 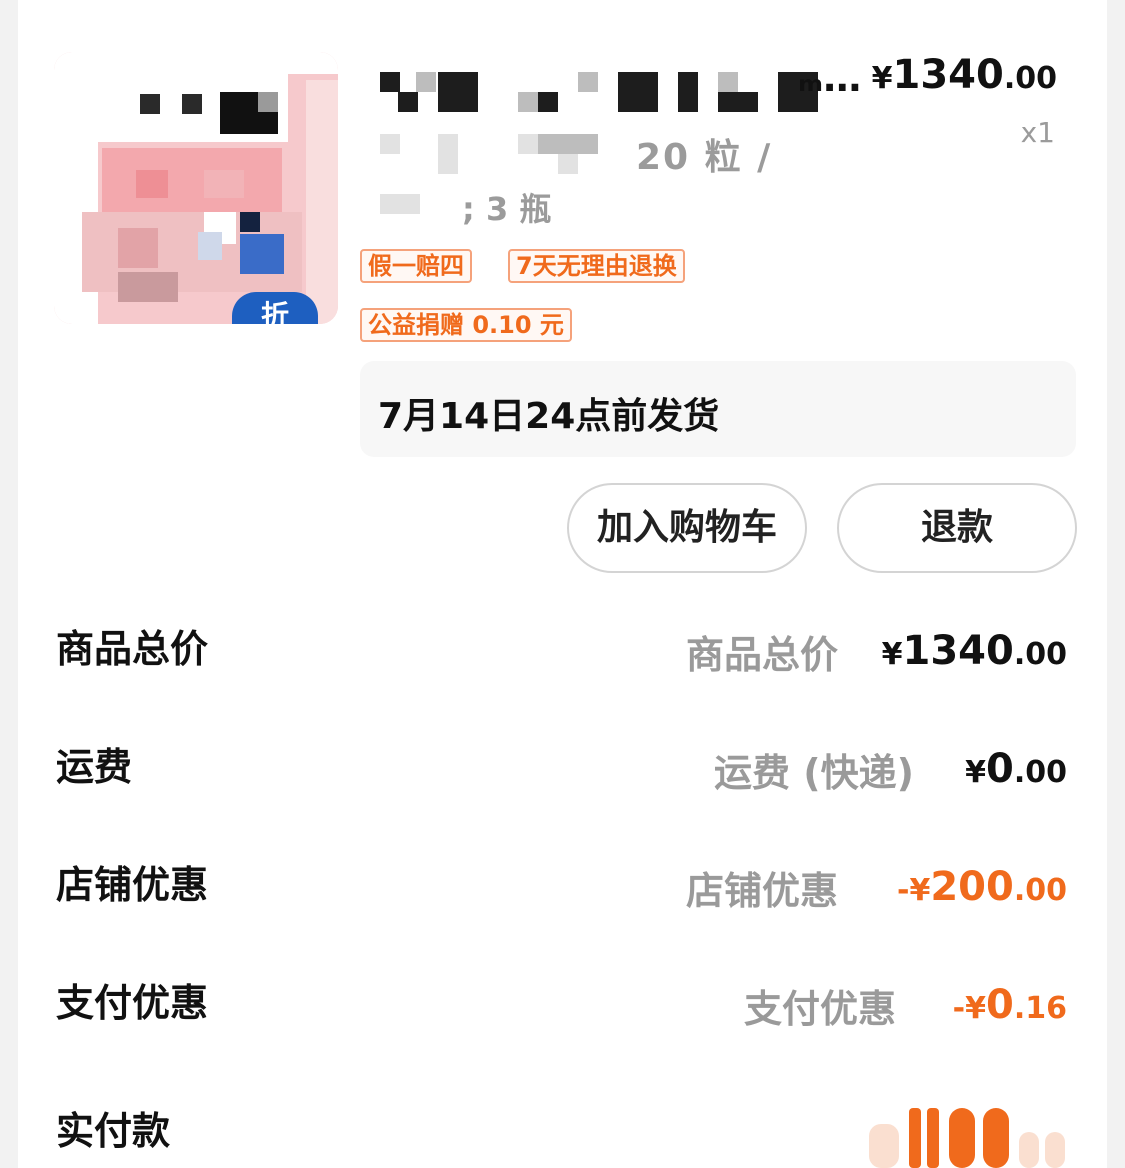 I want to click on tag-charity-donation: 公益捐赠 0.10 元, so click(x=466, y=325).